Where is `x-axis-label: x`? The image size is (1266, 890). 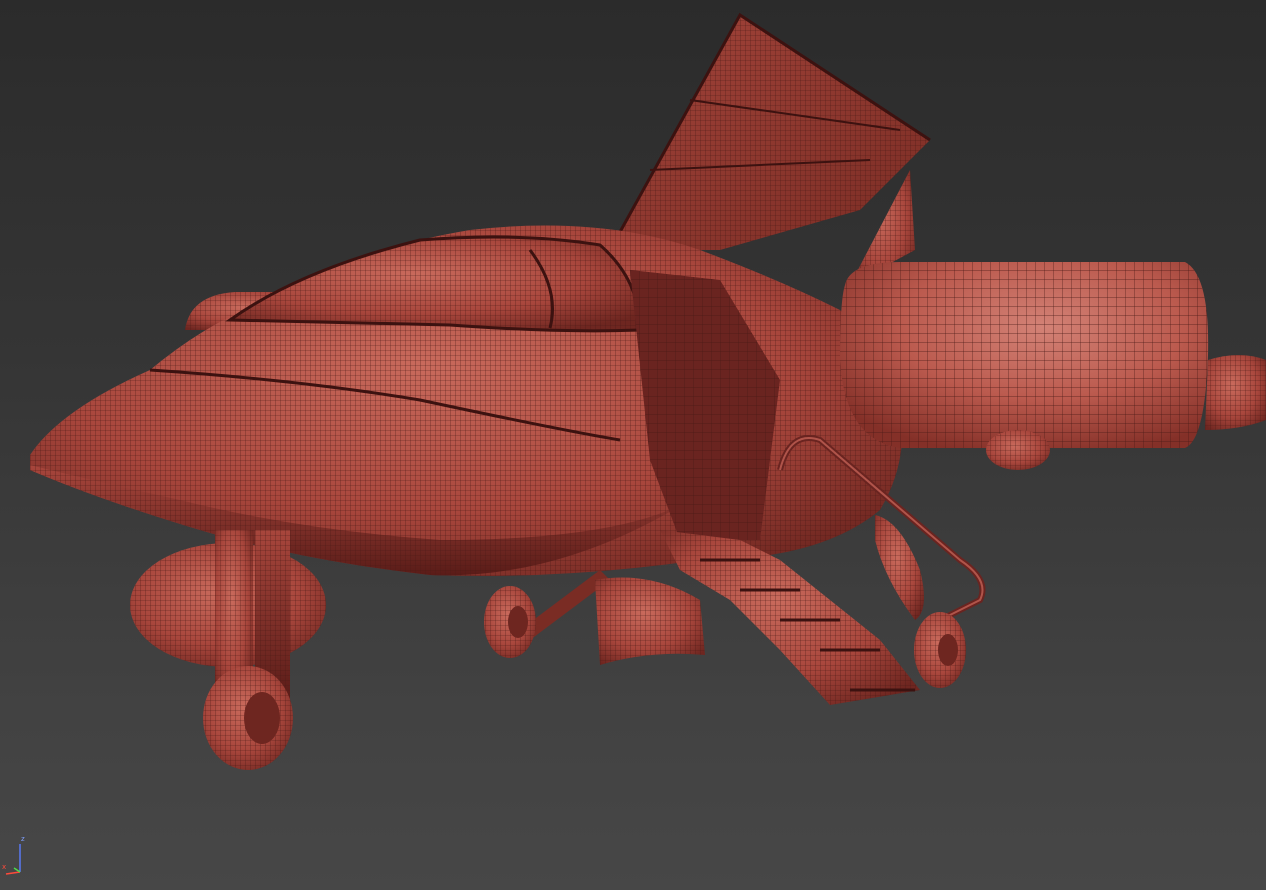
x-axis-label: x is located at coordinates (4, 867).